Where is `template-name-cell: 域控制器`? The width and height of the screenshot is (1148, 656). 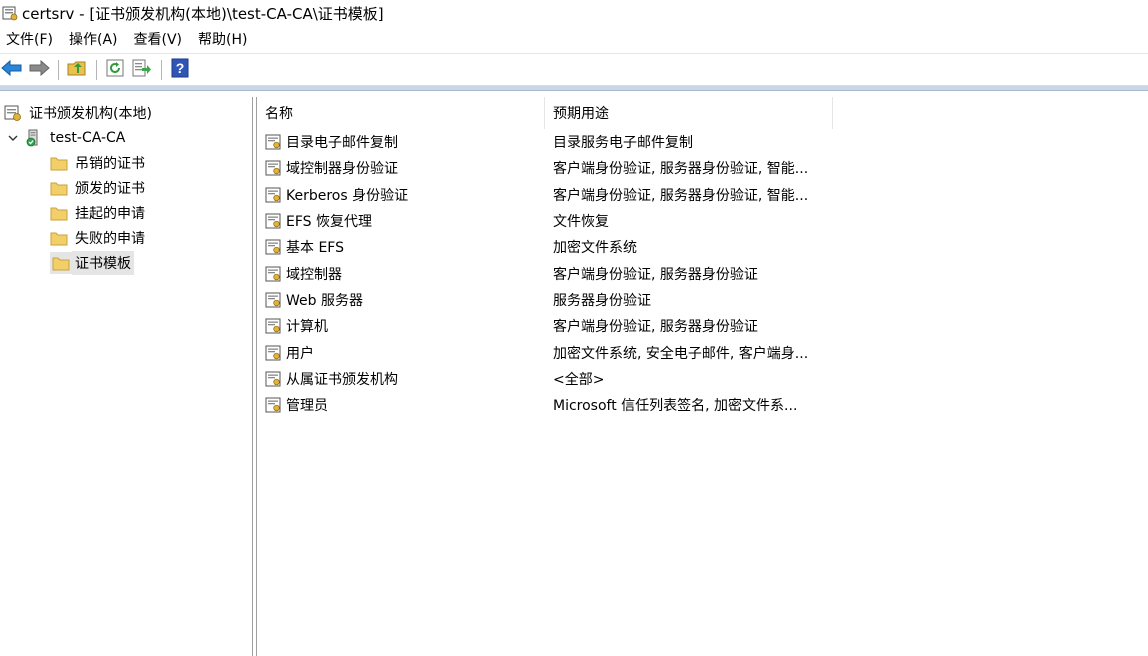
template-name-cell: 域控制器 is located at coordinates (401, 274).